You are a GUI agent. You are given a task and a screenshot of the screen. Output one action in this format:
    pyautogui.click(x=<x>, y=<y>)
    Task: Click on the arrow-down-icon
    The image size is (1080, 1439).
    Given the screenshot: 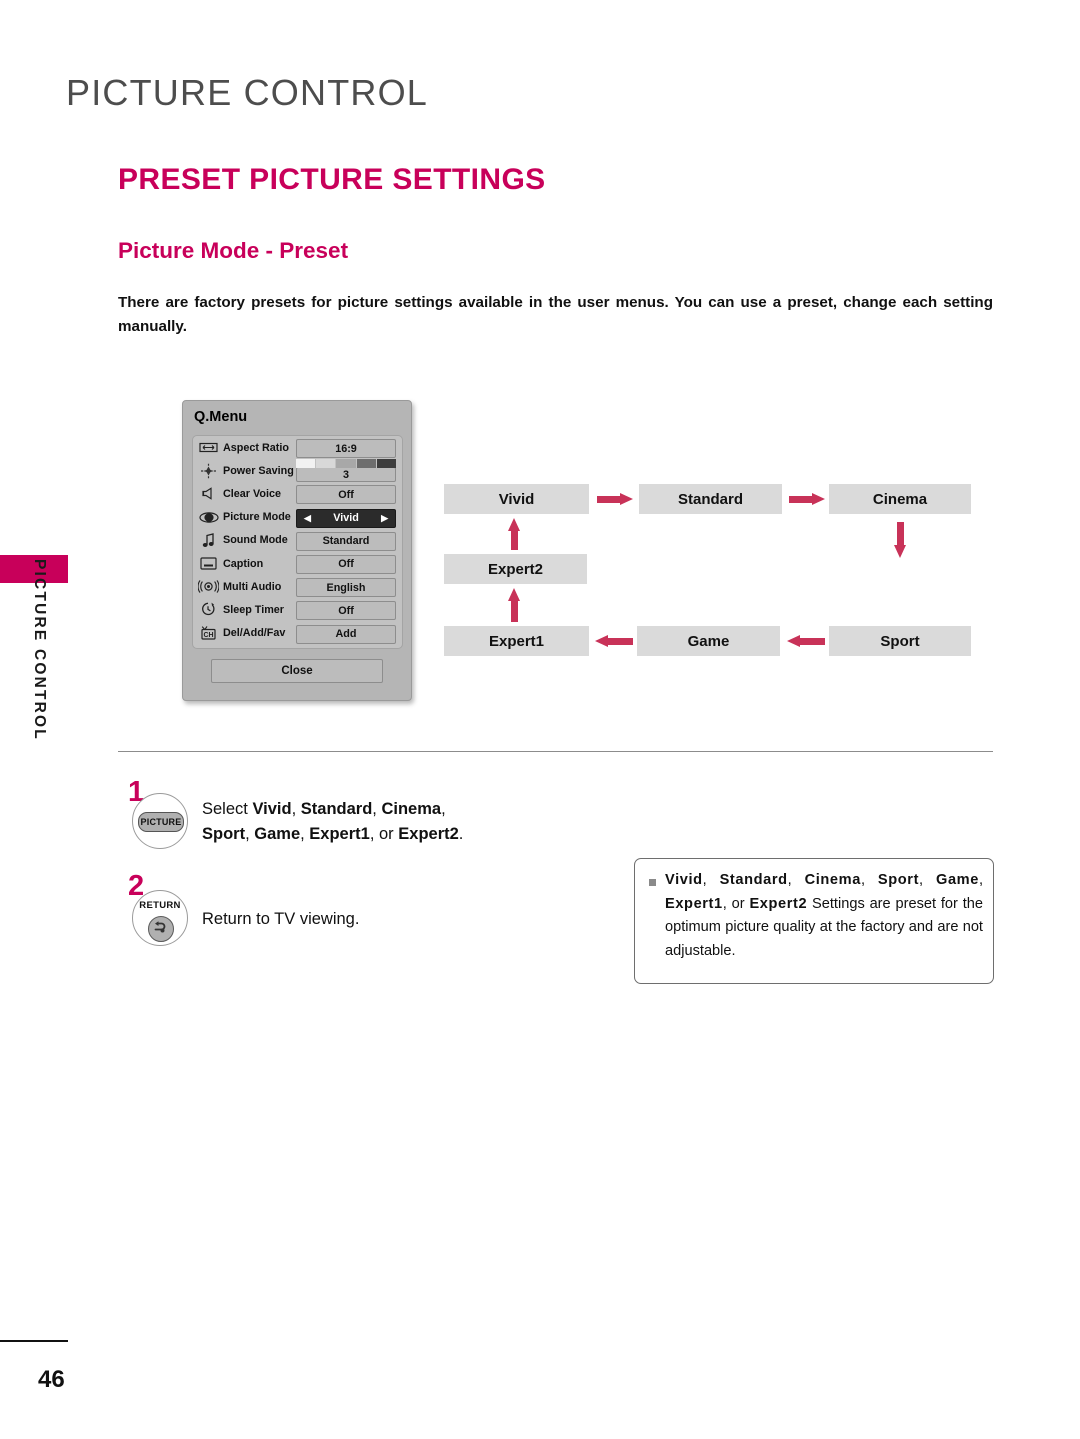 What is the action you would take?
    pyautogui.click(x=900, y=540)
    